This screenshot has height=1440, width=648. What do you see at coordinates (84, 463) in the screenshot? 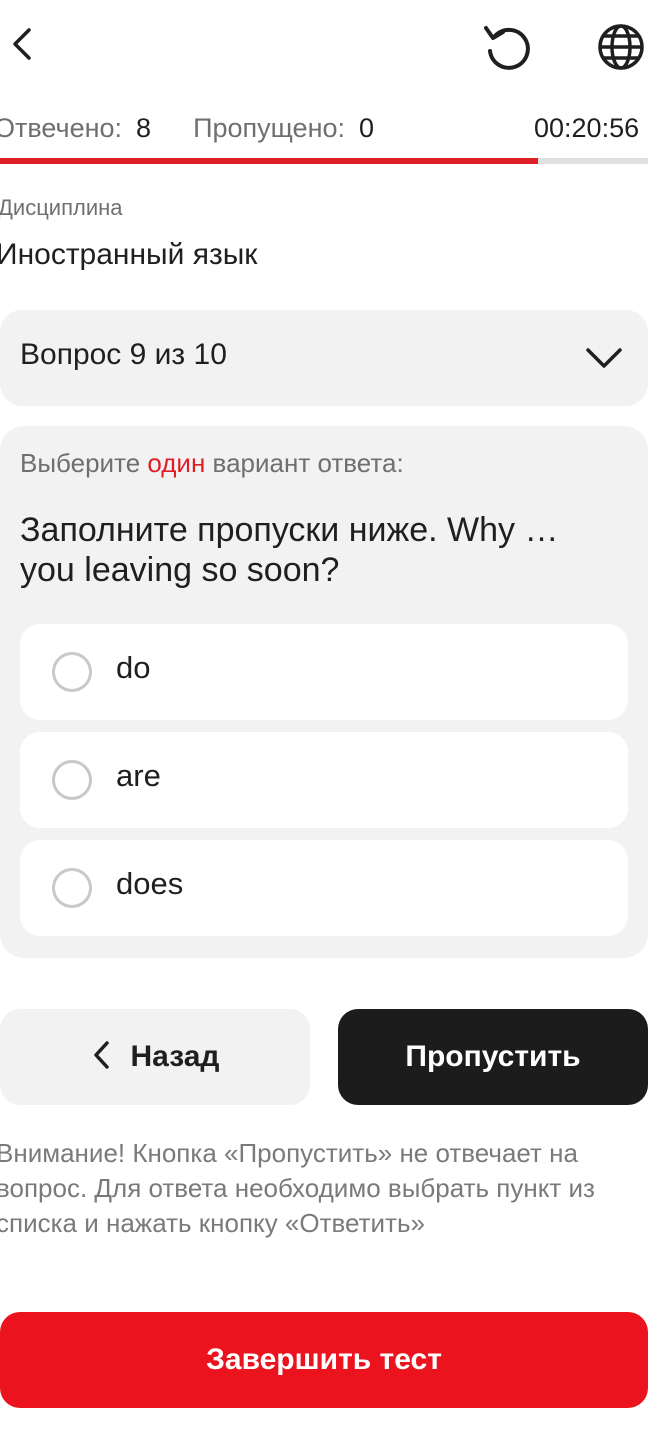
I see `instruction-text: Выберите` at bounding box center [84, 463].